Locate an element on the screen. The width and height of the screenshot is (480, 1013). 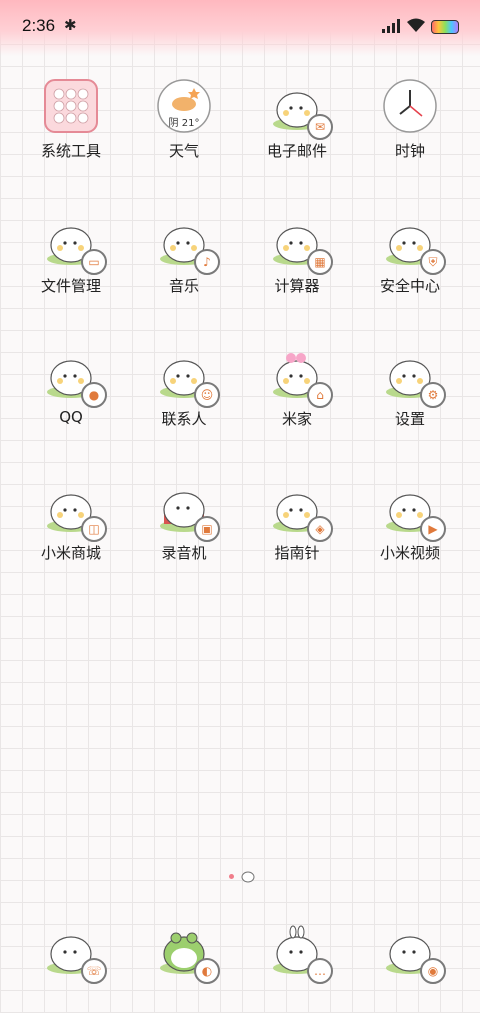
app-label: 音乐 is located at coordinates (183, 286).